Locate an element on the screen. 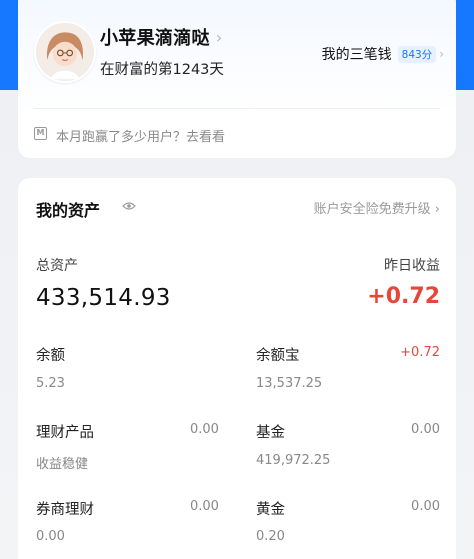  balance-label: 余额 is located at coordinates (50, 354).